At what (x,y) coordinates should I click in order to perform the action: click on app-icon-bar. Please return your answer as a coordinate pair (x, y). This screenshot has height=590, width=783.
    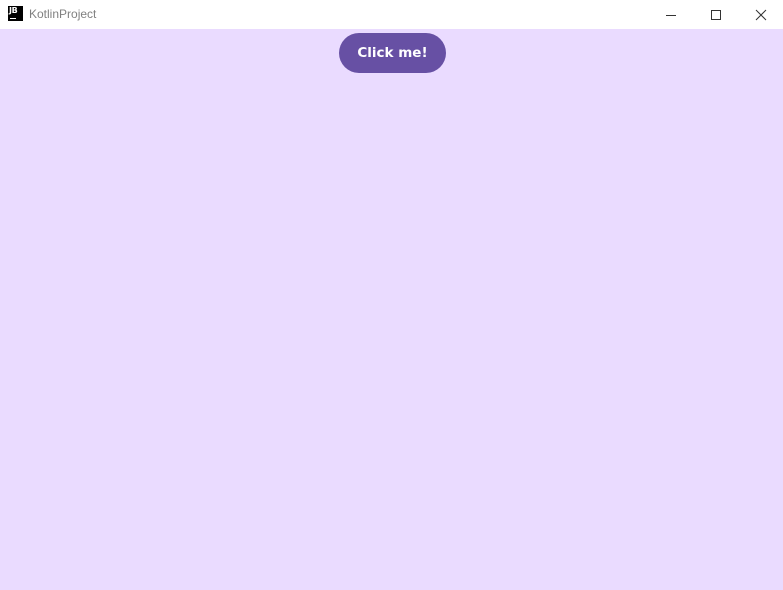
    Looking at the image, I should click on (13, 18).